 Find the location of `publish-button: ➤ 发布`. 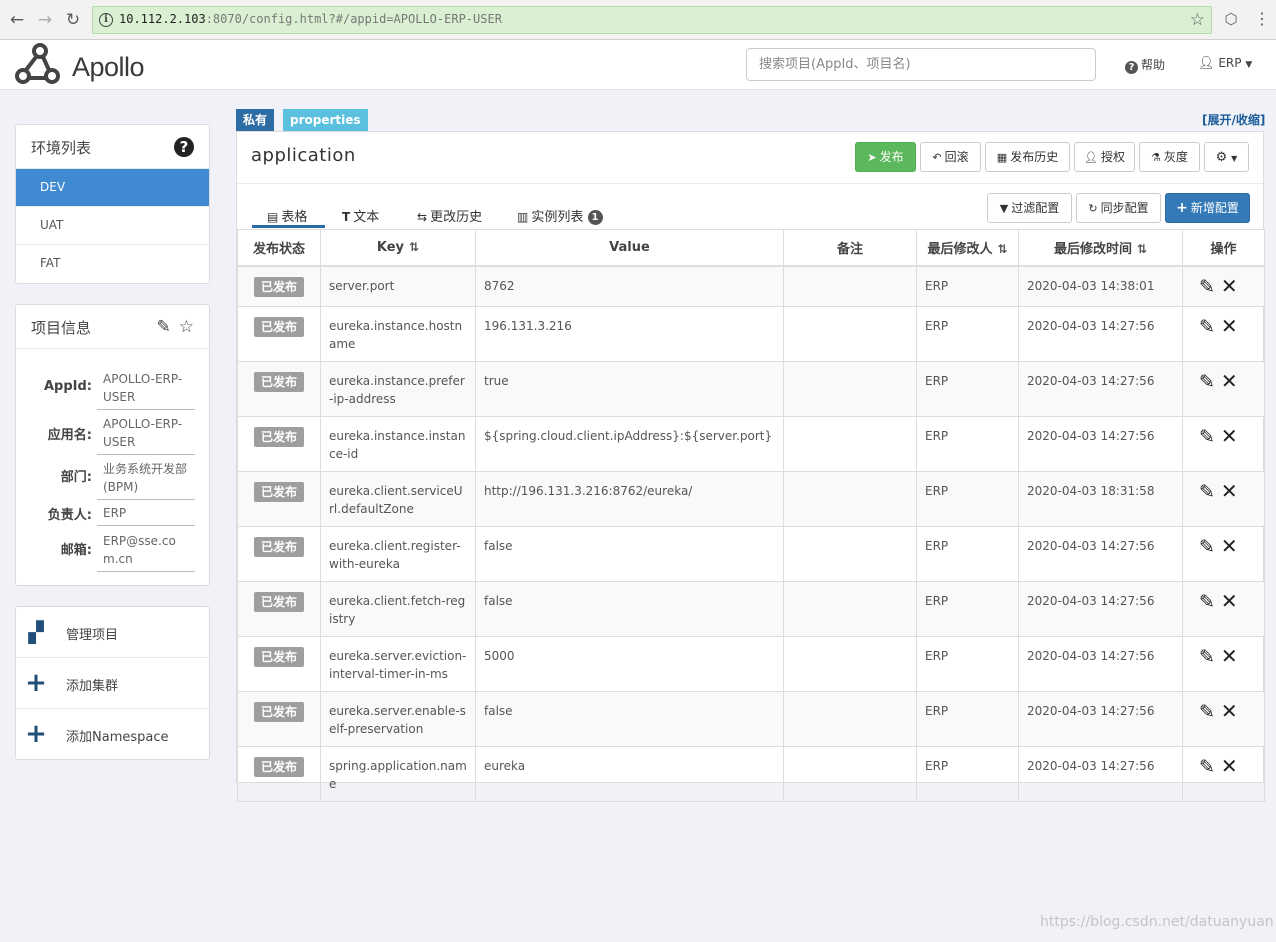

publish-button: ➤ 发布 is located at coordinates (885, 157).